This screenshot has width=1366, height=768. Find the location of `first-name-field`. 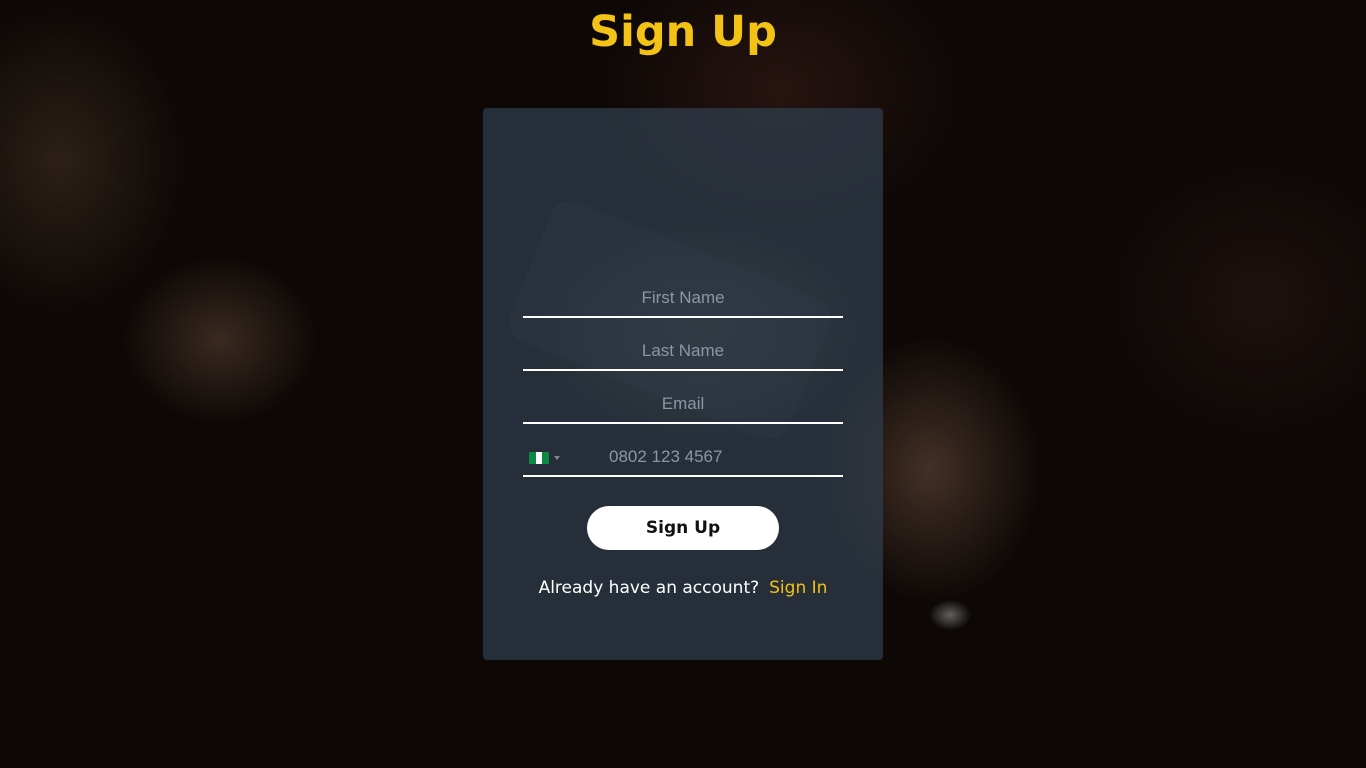

first-name-field is located at coordinates (683, 299).